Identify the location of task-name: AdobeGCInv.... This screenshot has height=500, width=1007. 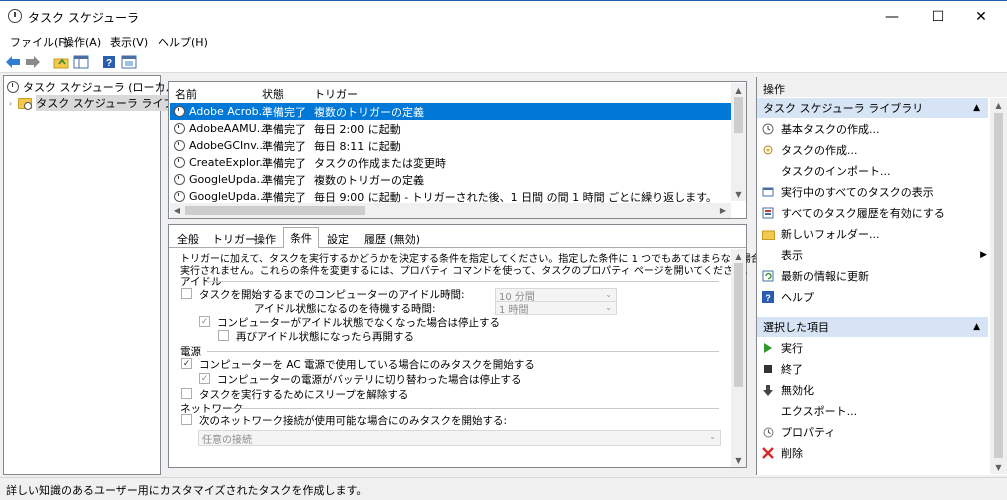
(228, 145).